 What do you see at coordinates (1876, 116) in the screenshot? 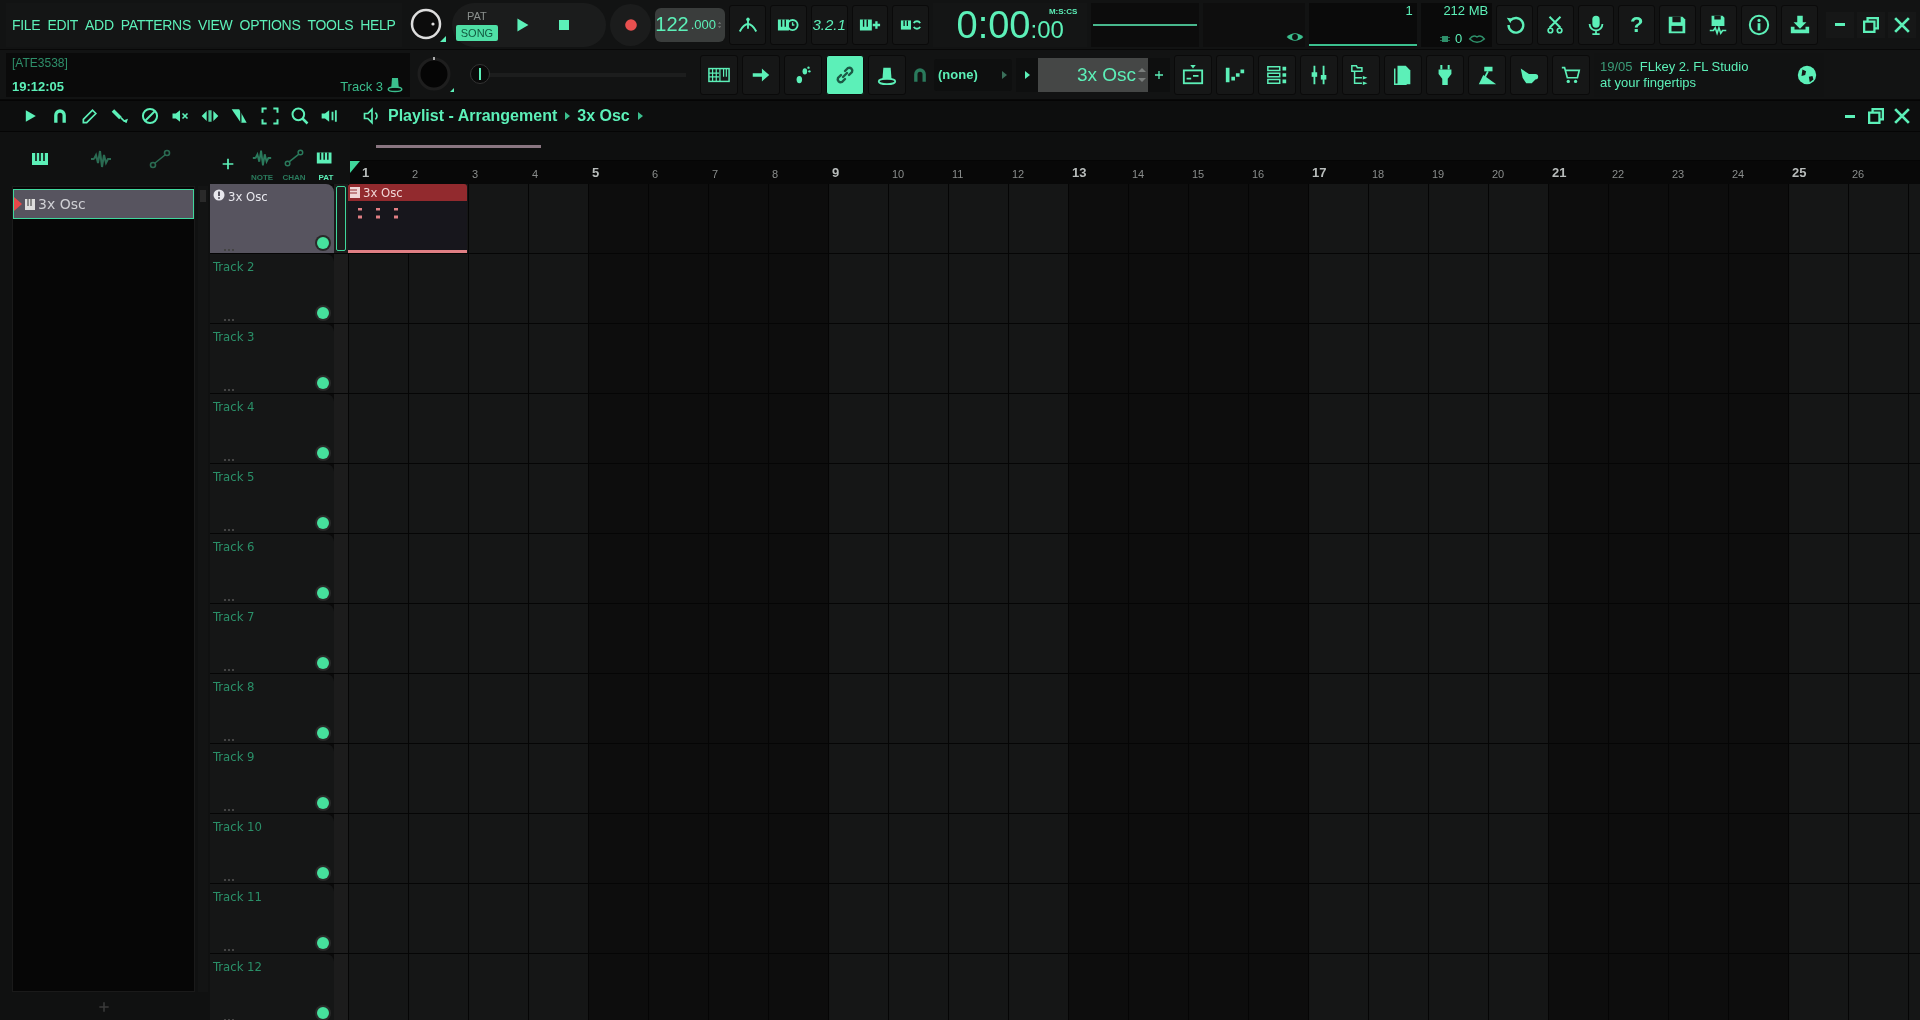
I see `restore-icon` at bounding box center [1876, 116].